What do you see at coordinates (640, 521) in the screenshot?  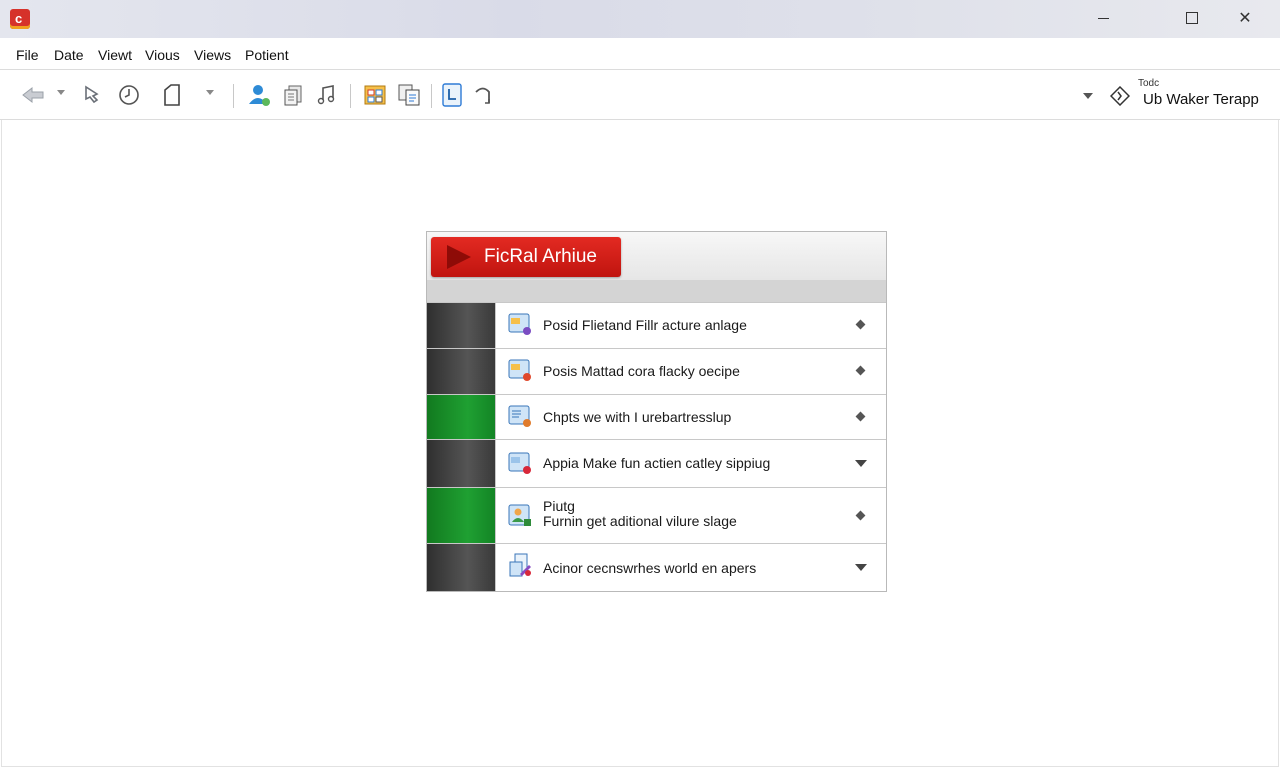 I see `row-label-secondary: Furnin get aditional vilure slage` at bounding box center [640, 521].